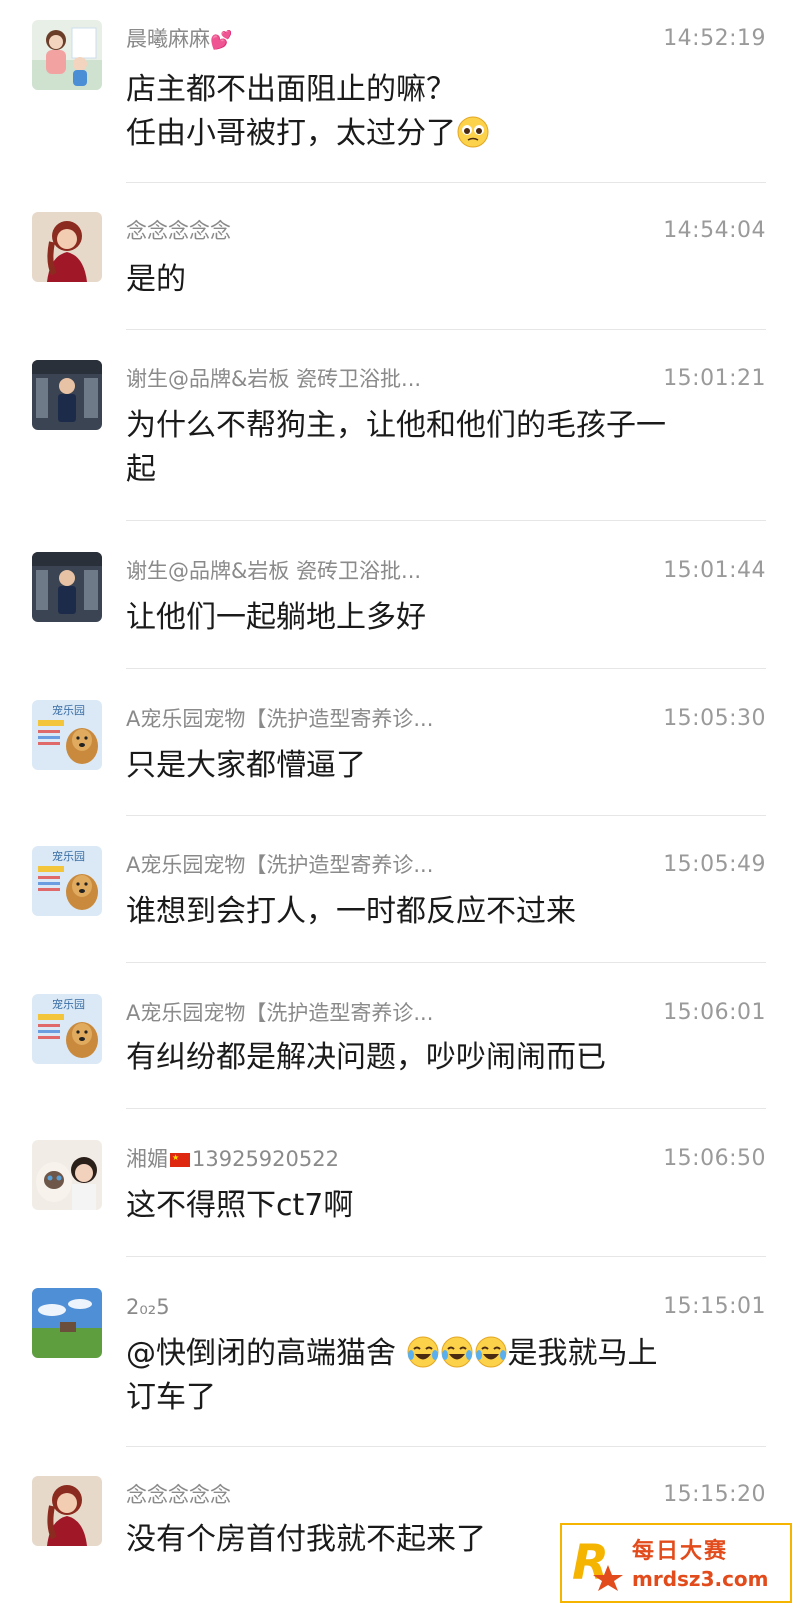 This screenshot has height=1613, width=800. I want to click on timestamp: 15:06:01, so click(714, 1012).